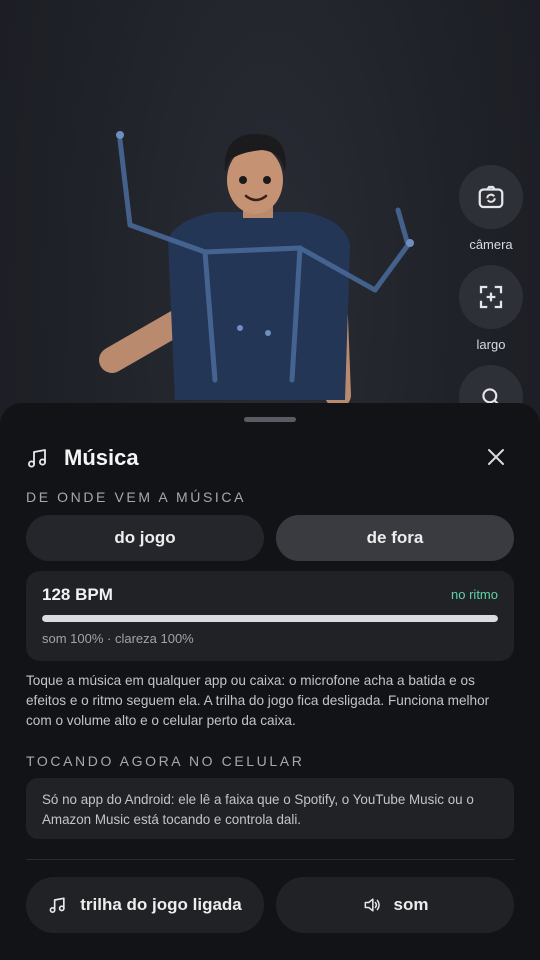 The width and height of the screenshot is (540, 960). I want to click on bpm-status: no ritmo, so click(474, 594).